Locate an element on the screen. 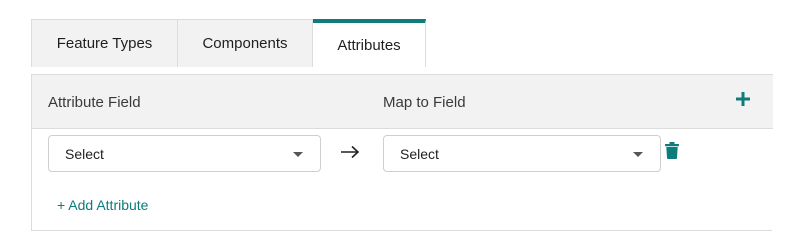  map-to-field-select: Select is located at coordinates (522, 153).